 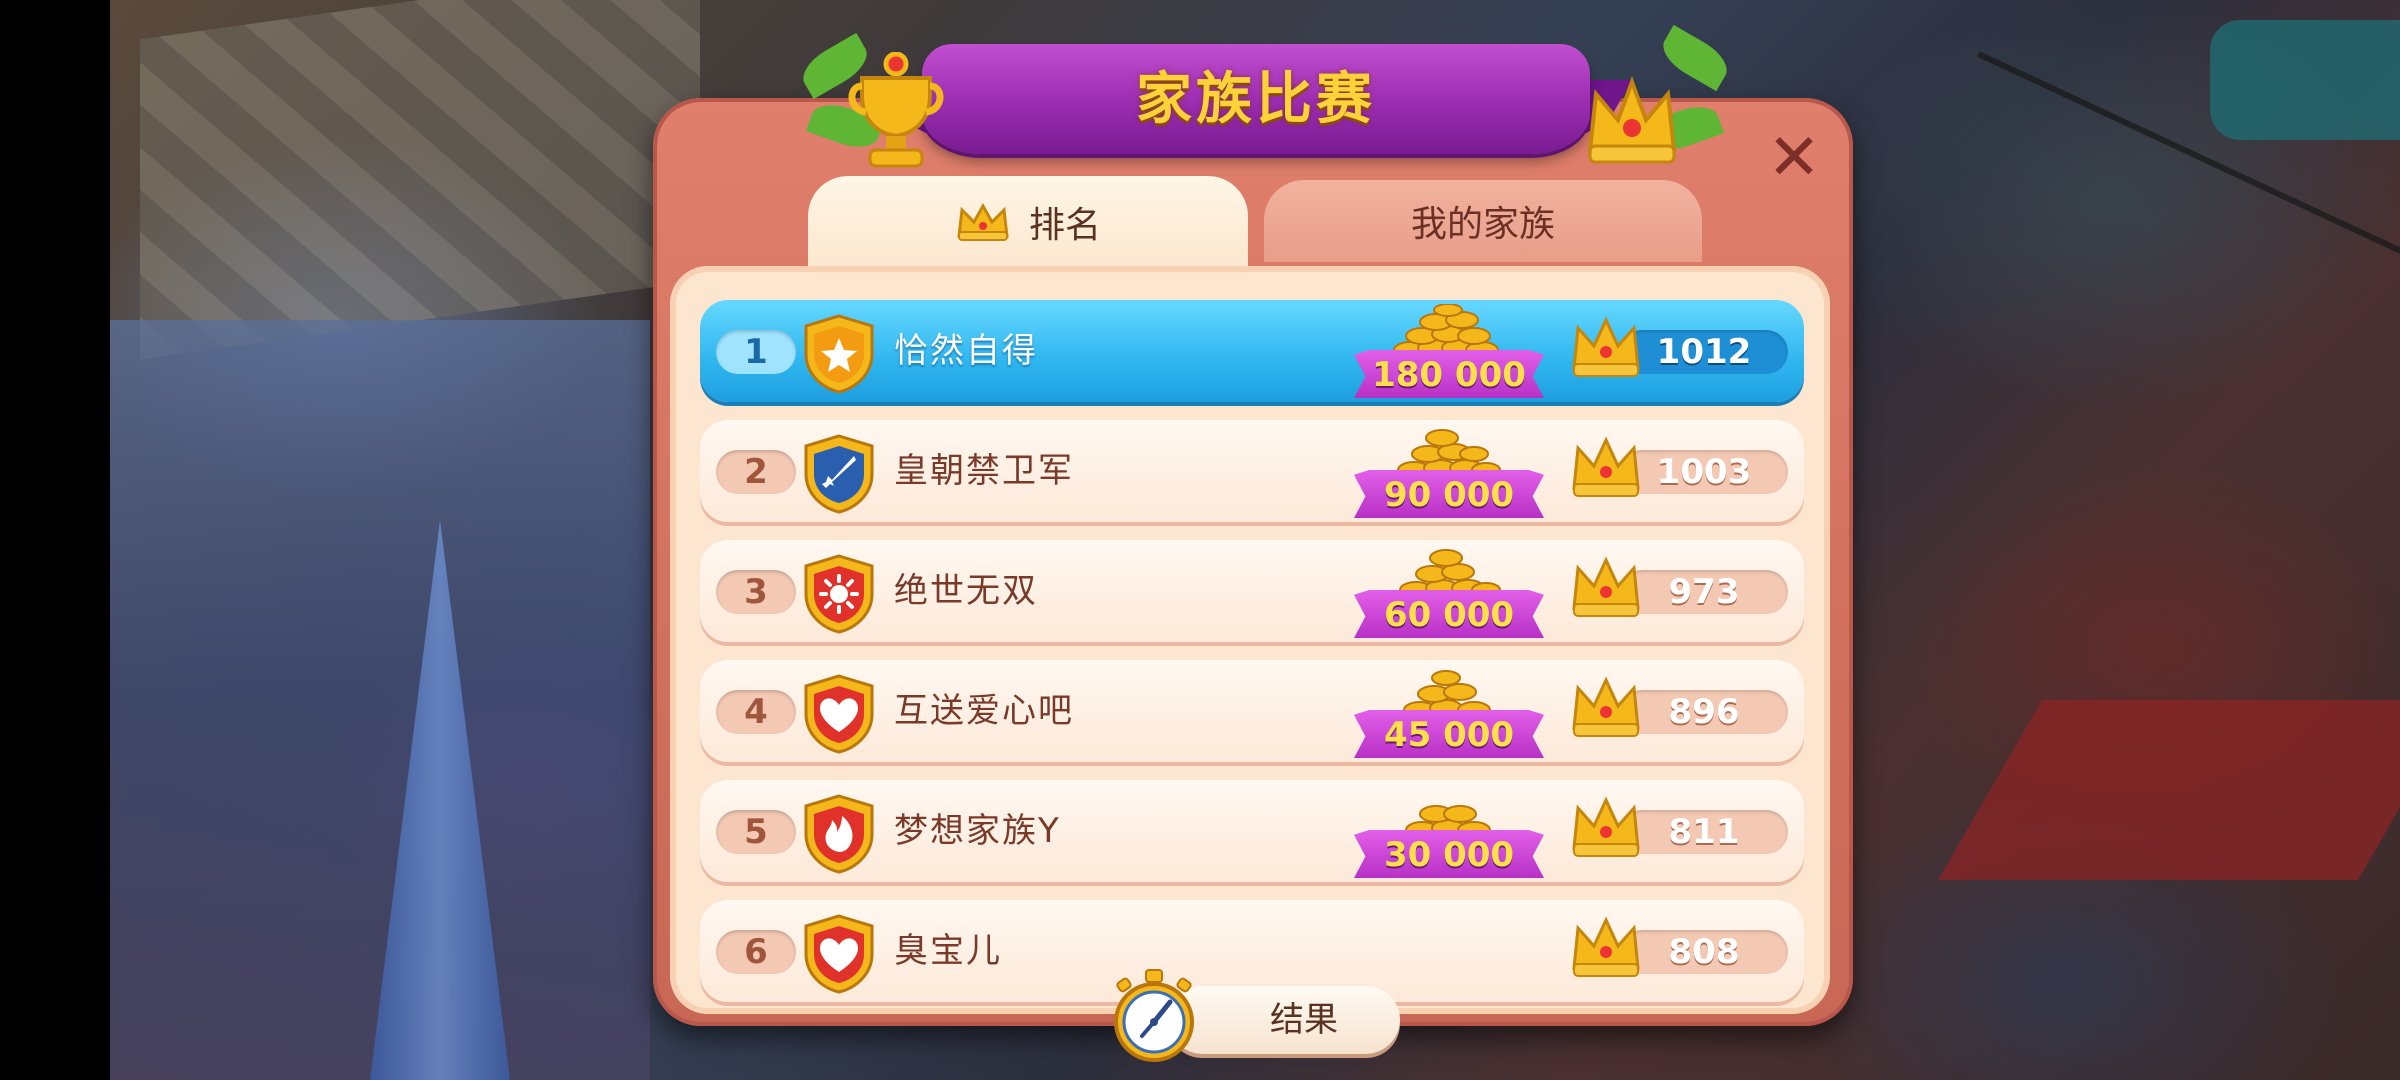 What do you see at coordinates (966, 591) in the screenshot?
I see `clan-name: 绝世无双` at bounding box center [966, 591].